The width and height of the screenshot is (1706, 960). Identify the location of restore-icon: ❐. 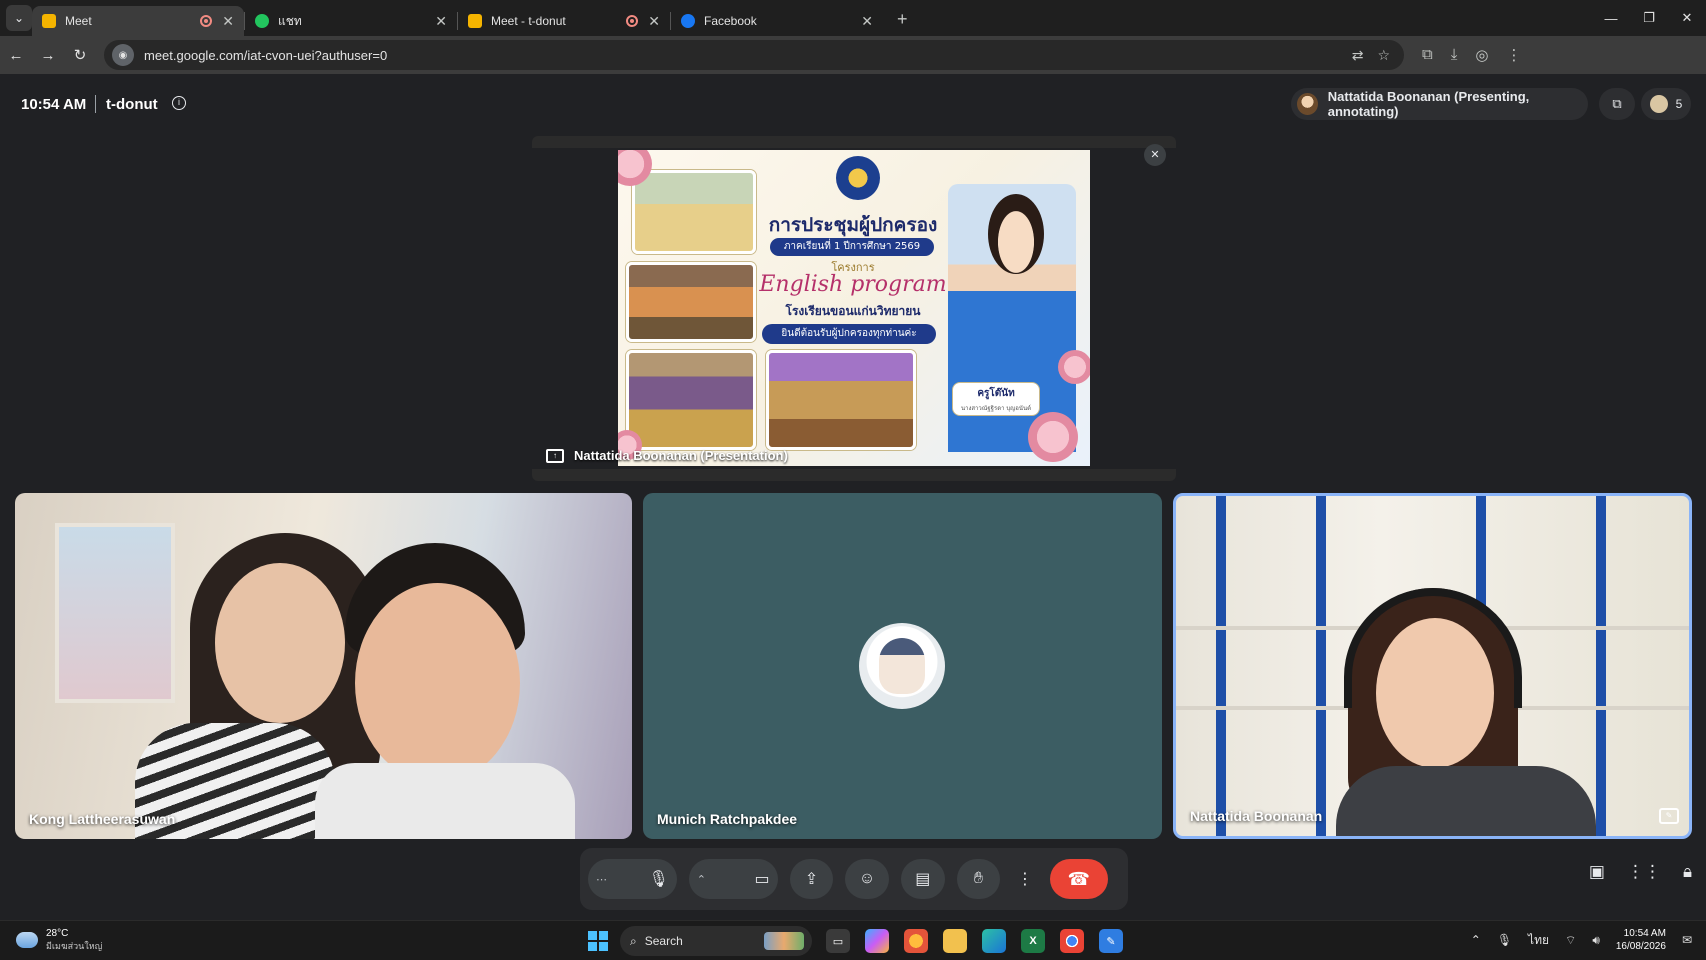
(1649, 18).